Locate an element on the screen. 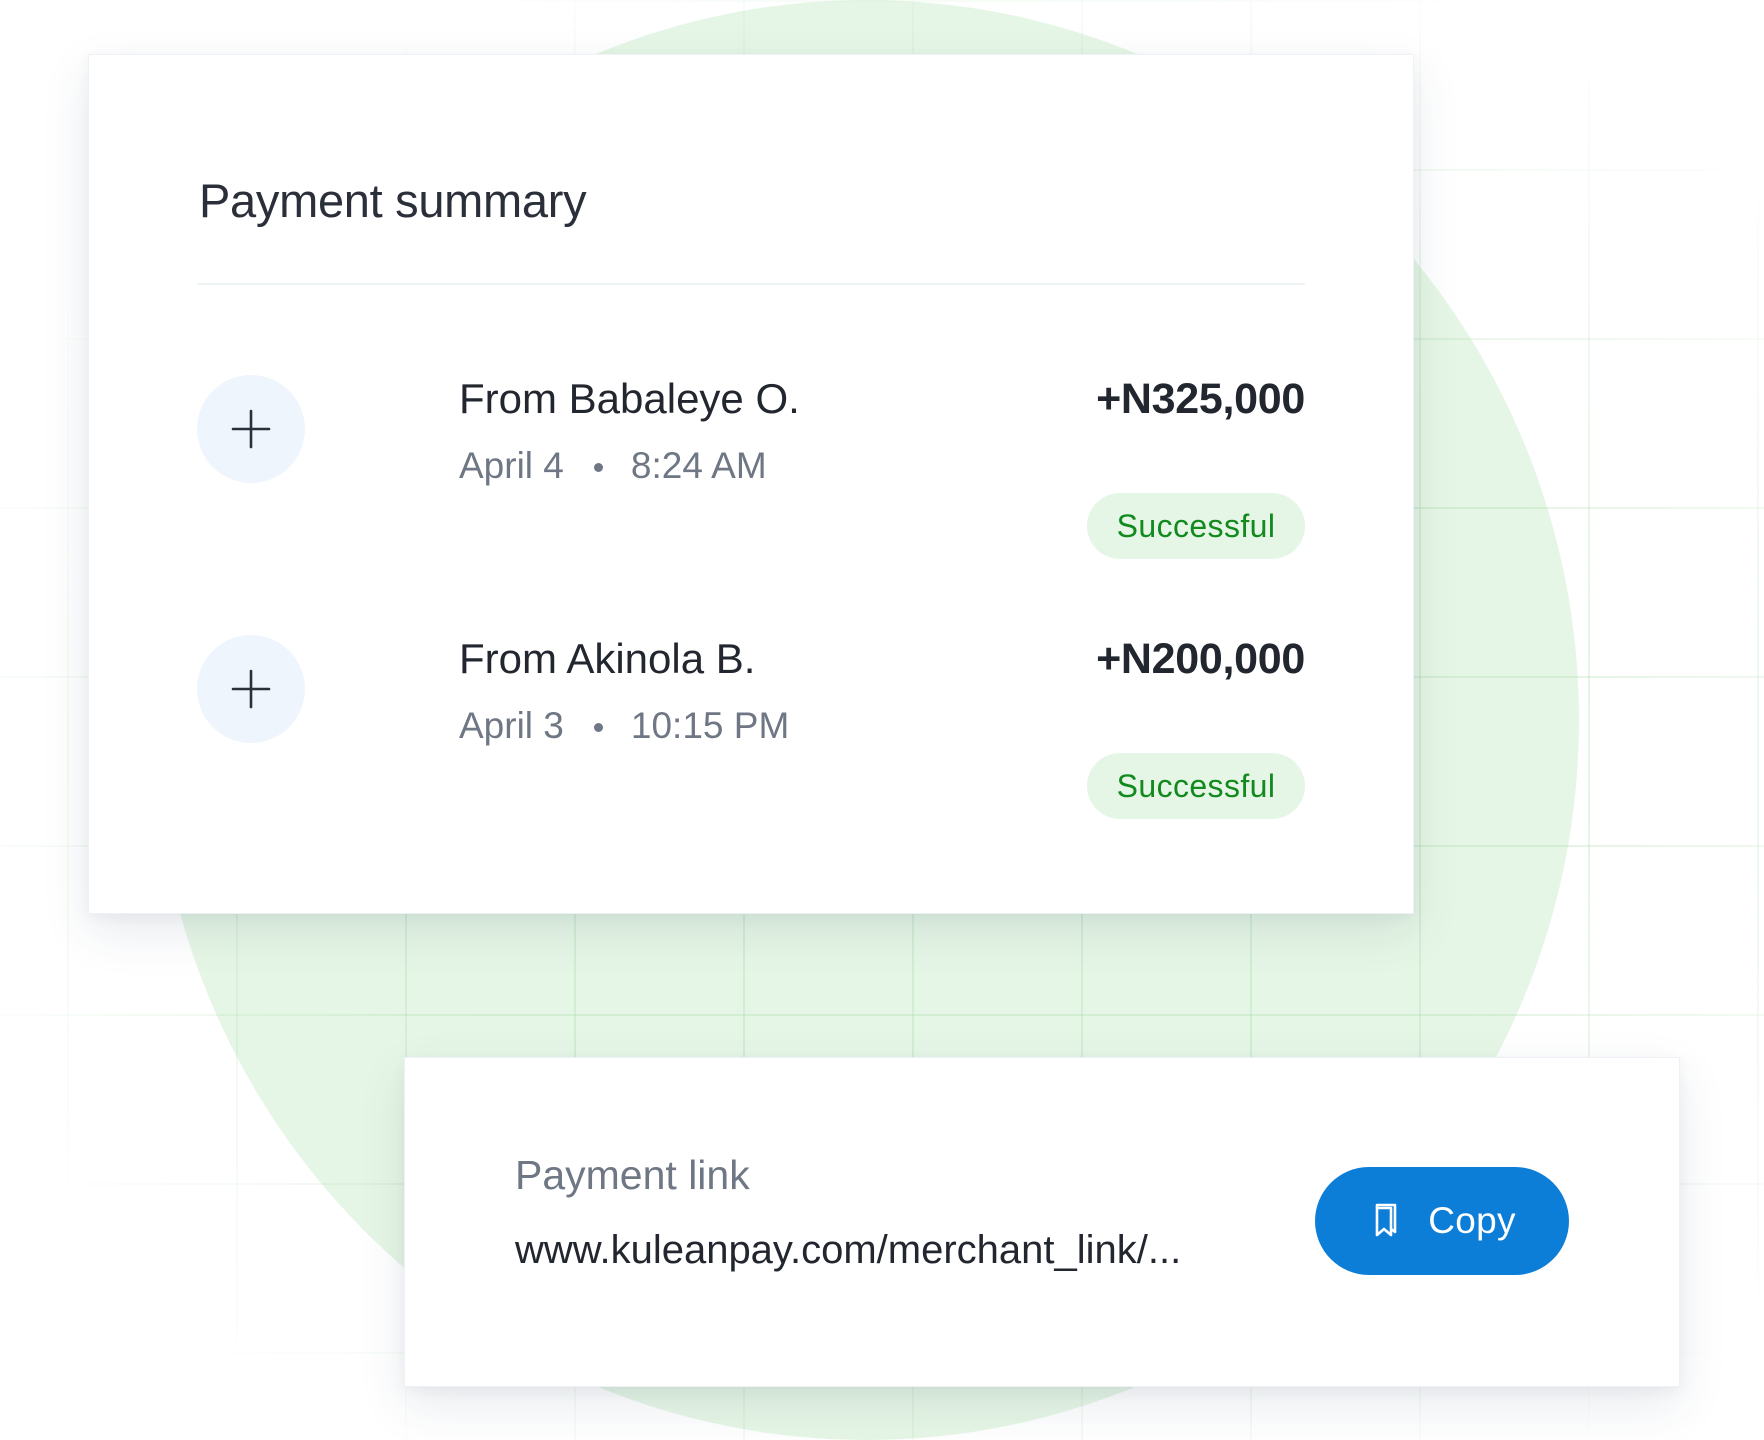  transaction-time: 8:24 AM is located at coordinates (698, 465).